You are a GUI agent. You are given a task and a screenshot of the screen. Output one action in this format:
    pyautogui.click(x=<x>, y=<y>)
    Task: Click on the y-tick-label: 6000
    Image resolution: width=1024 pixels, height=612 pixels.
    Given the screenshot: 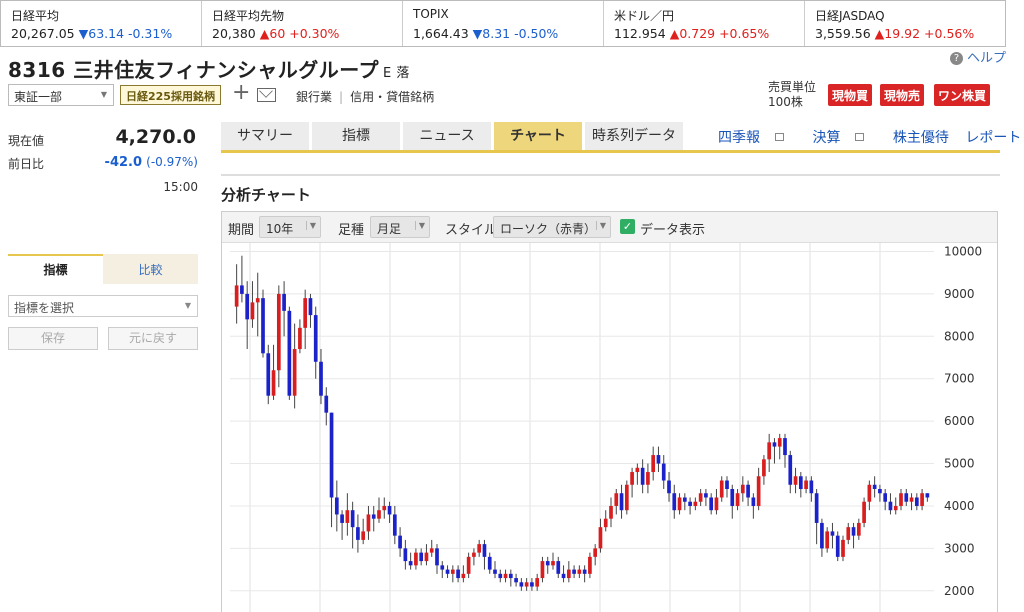 What is the action you would take?
    pyautogui.click(x=959, y=421)
    